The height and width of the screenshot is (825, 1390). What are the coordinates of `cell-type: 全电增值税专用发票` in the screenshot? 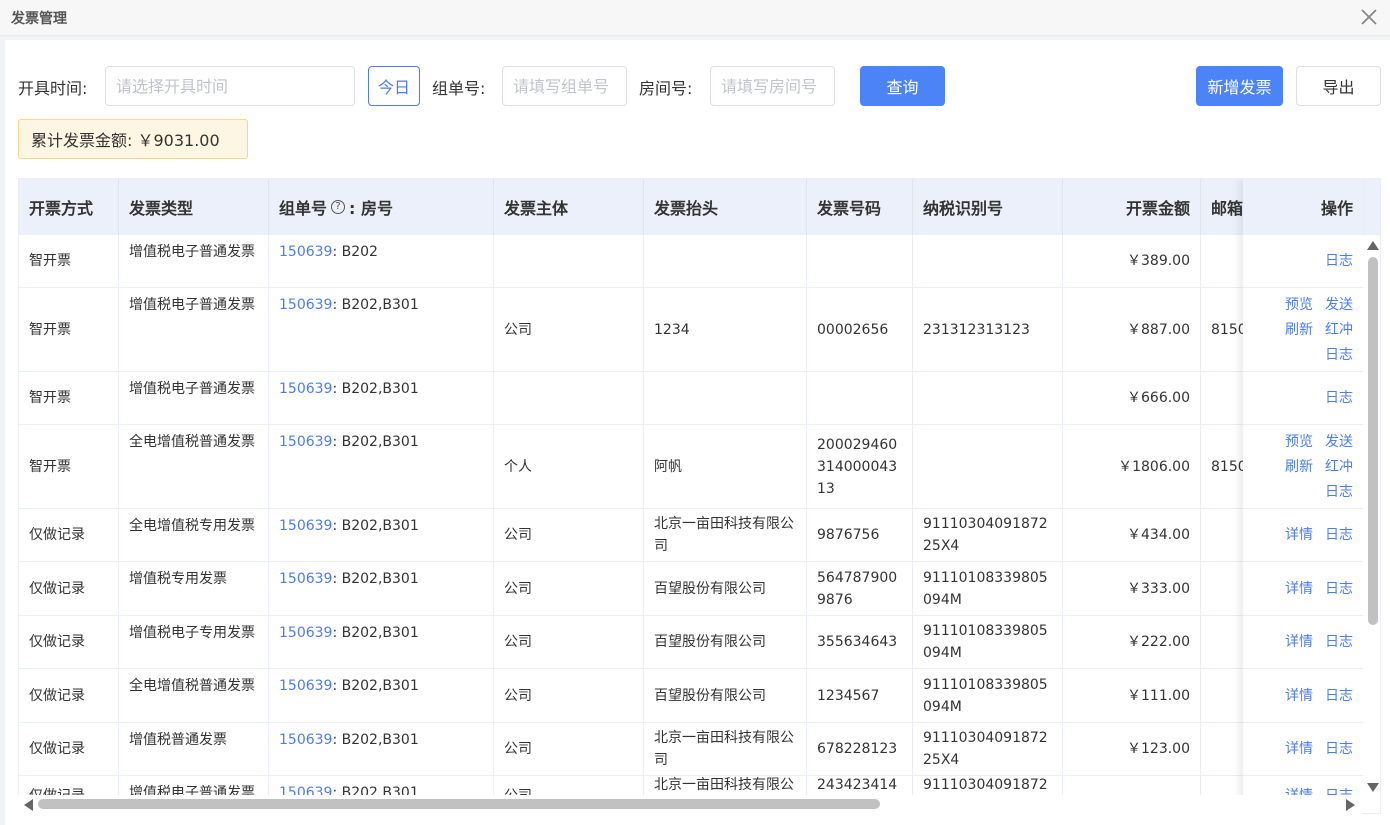 It's located at (194, 535).